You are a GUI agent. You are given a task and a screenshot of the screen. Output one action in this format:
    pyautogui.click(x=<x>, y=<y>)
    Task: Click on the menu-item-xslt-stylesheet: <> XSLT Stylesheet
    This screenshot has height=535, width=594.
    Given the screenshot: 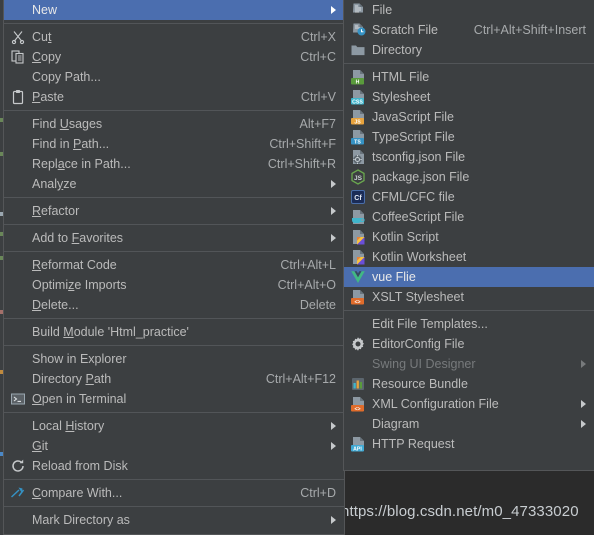 What is the action you would take?
    pyautogui.click(x=469, y=297)
    